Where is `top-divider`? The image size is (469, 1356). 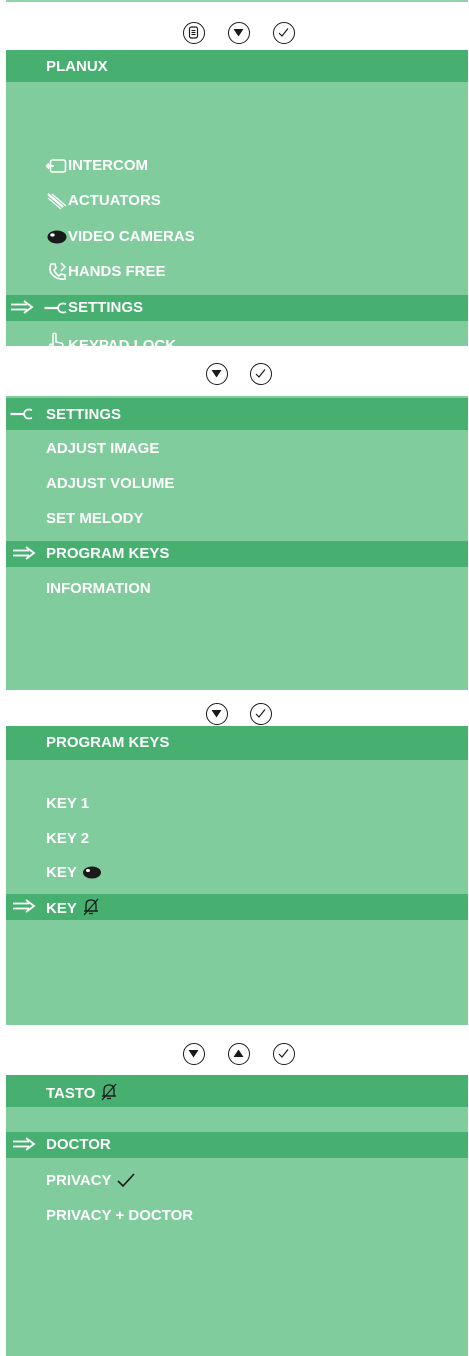
top-divider is located at coordinates (237, 1).